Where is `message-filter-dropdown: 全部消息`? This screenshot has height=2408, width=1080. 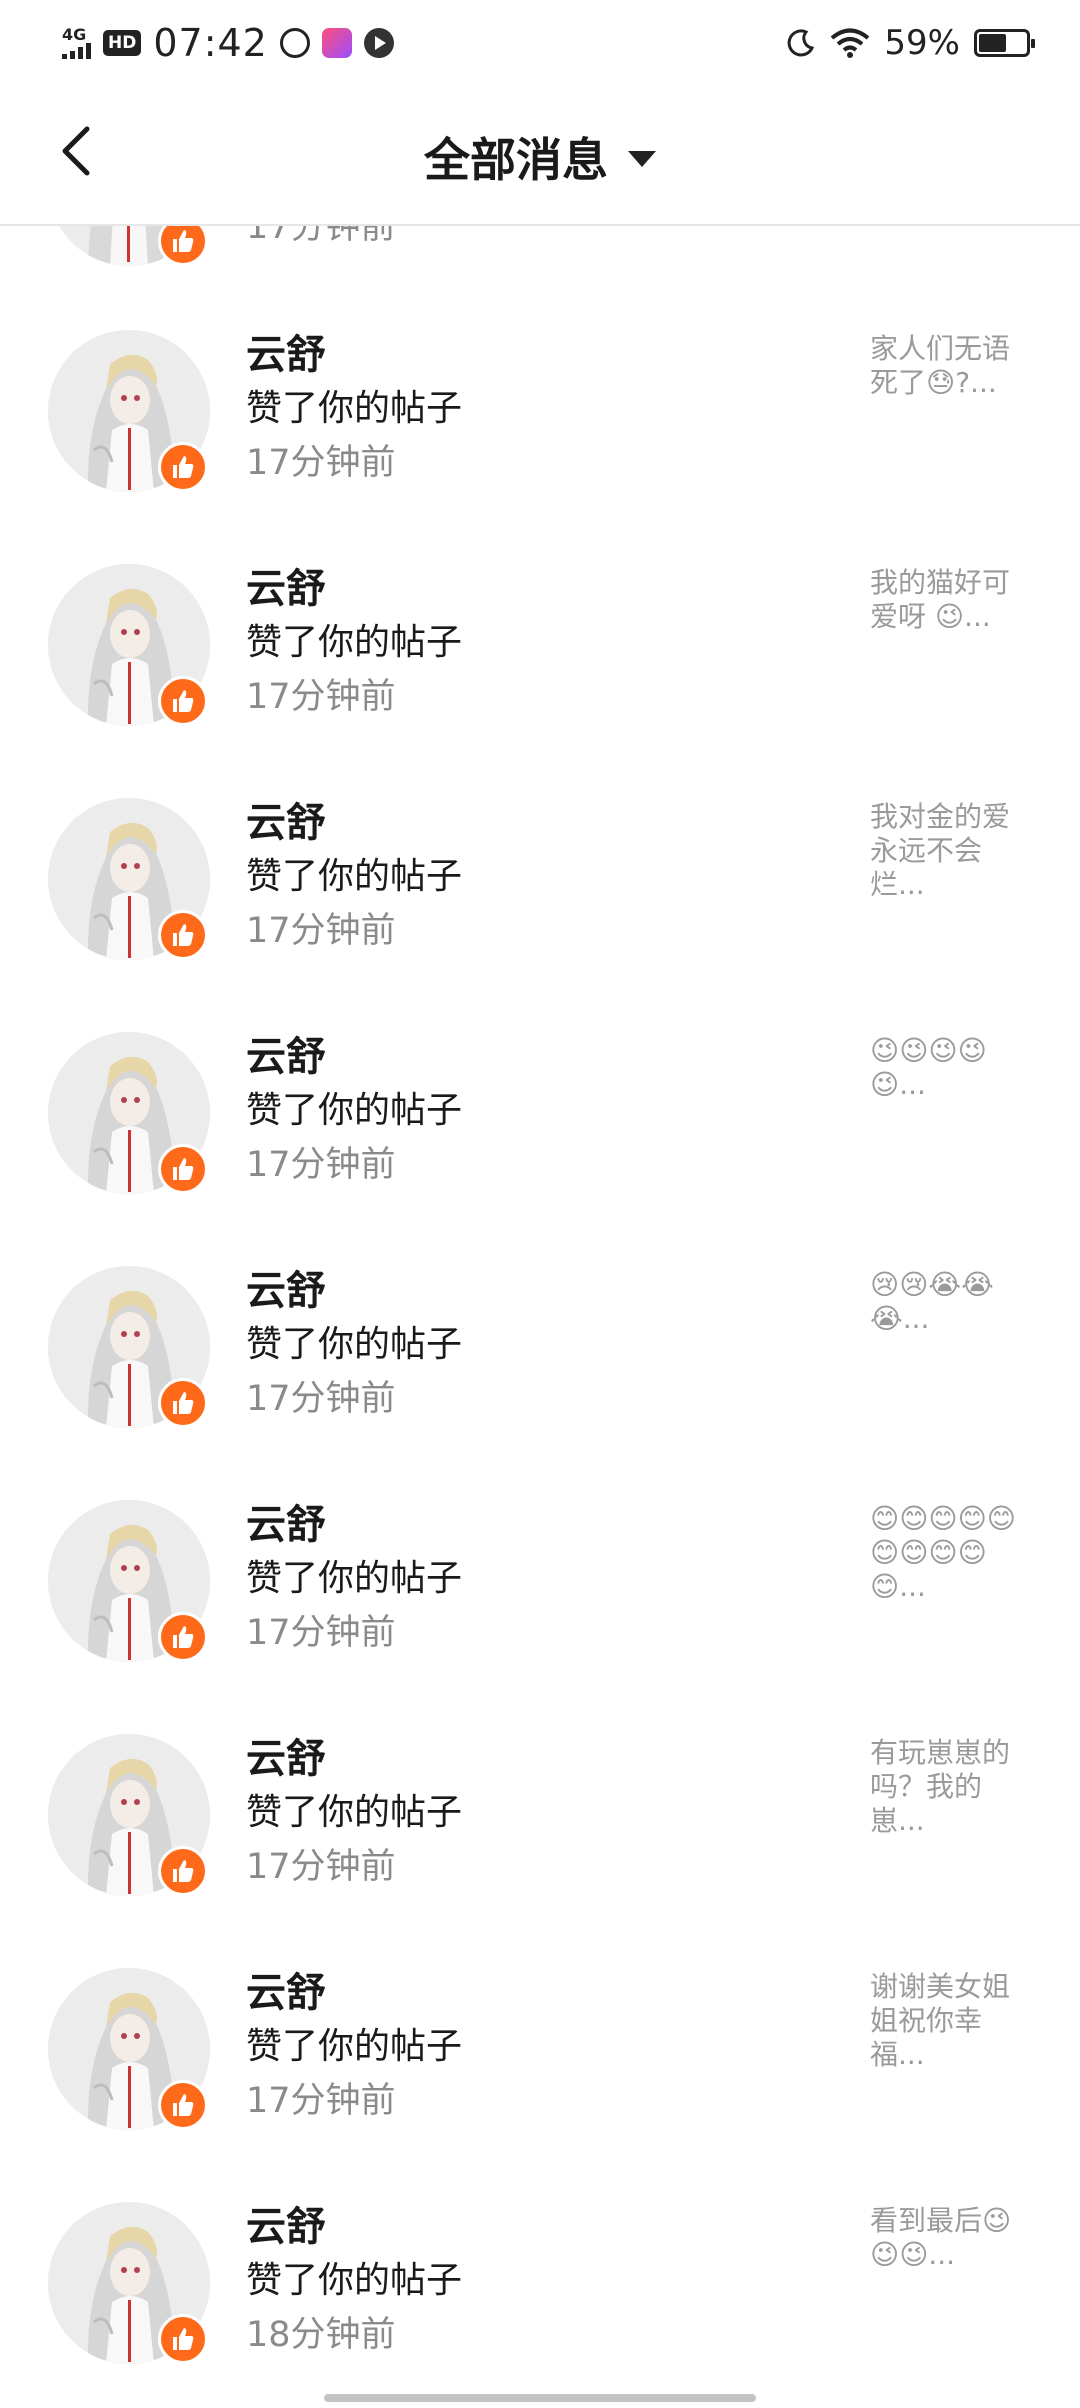 message-filter-dropdown: 全部消息 is located at coordinates (540, 157).